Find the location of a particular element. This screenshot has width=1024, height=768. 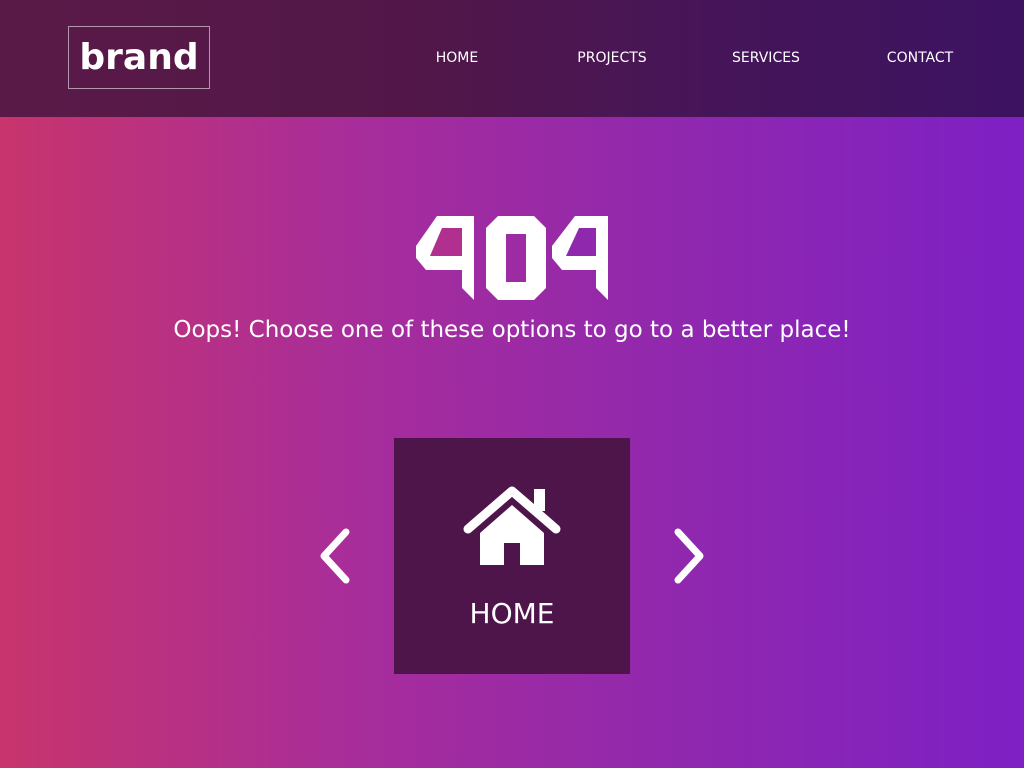

nav-contact: CONTACT is located at coordinates (920, 58).